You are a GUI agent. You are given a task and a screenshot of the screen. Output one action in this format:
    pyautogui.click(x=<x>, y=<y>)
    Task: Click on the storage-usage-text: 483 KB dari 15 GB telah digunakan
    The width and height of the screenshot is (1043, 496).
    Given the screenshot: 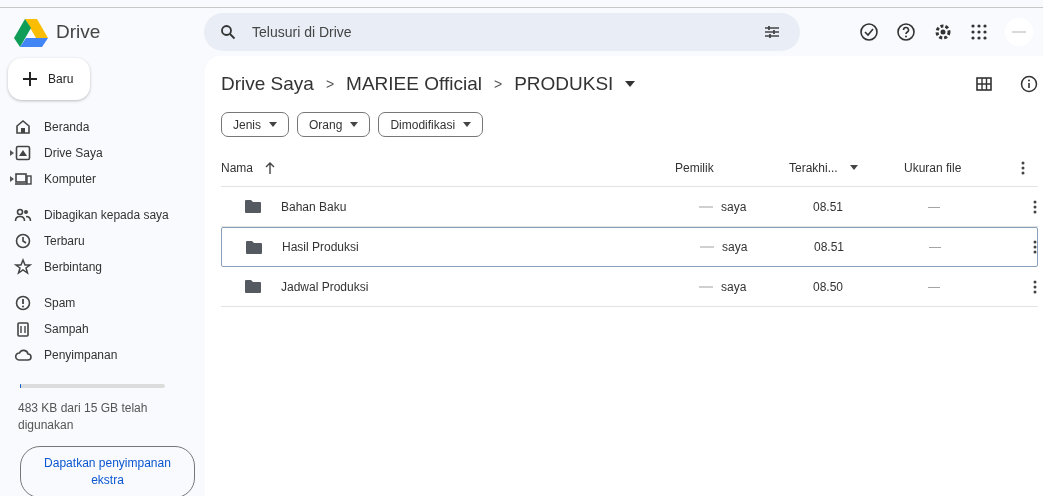 What is the action you would take?
    pyautogui.click(x=83, y=417)
    